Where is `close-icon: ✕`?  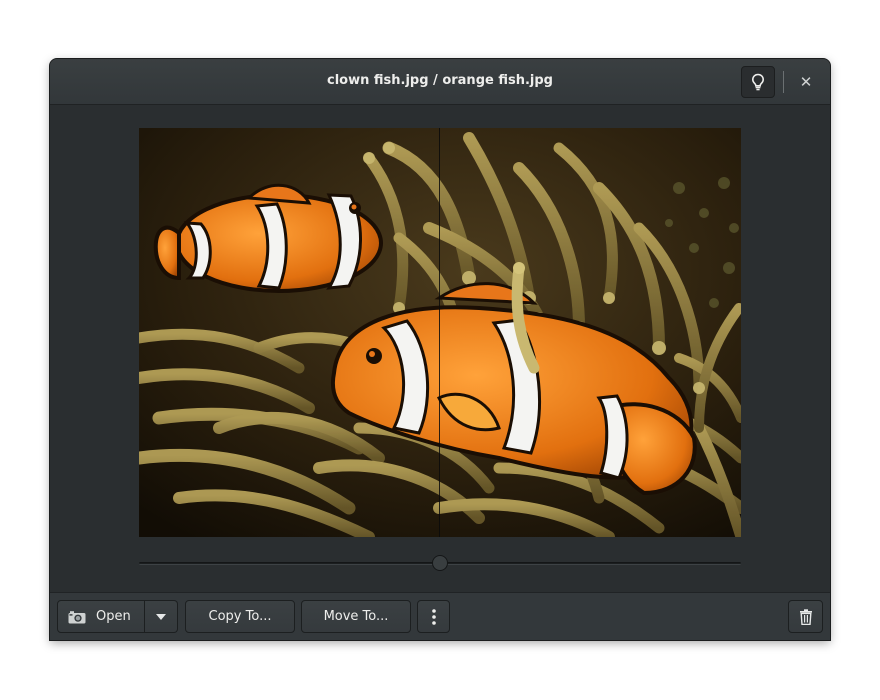 close-icon: ✕ is located at coordinates (806, 82).